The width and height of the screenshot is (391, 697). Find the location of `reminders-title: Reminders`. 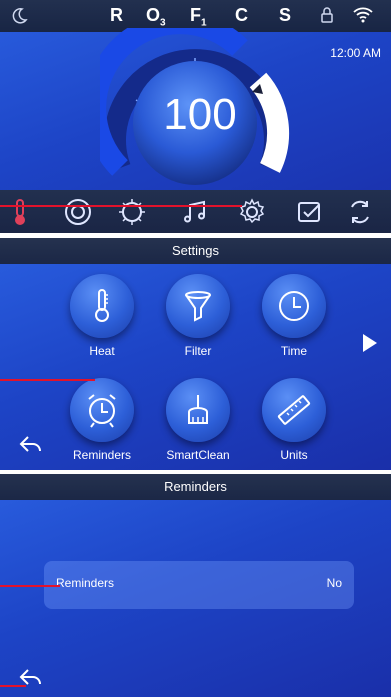

reminders-title: Reminders is located at coordinates (195, 487).